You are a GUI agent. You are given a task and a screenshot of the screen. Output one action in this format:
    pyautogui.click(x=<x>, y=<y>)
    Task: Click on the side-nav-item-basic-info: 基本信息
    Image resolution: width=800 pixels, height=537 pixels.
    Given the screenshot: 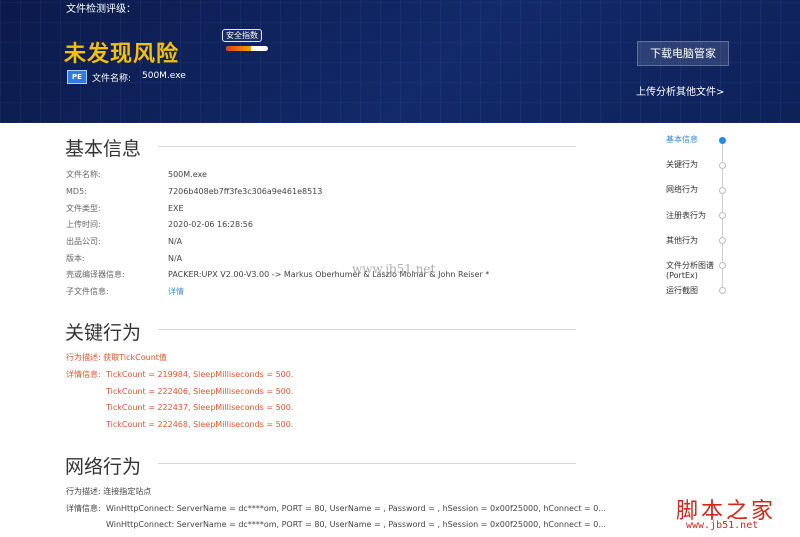 What is the action you would take?
    pyautogui.click(x=696, y=140)
    